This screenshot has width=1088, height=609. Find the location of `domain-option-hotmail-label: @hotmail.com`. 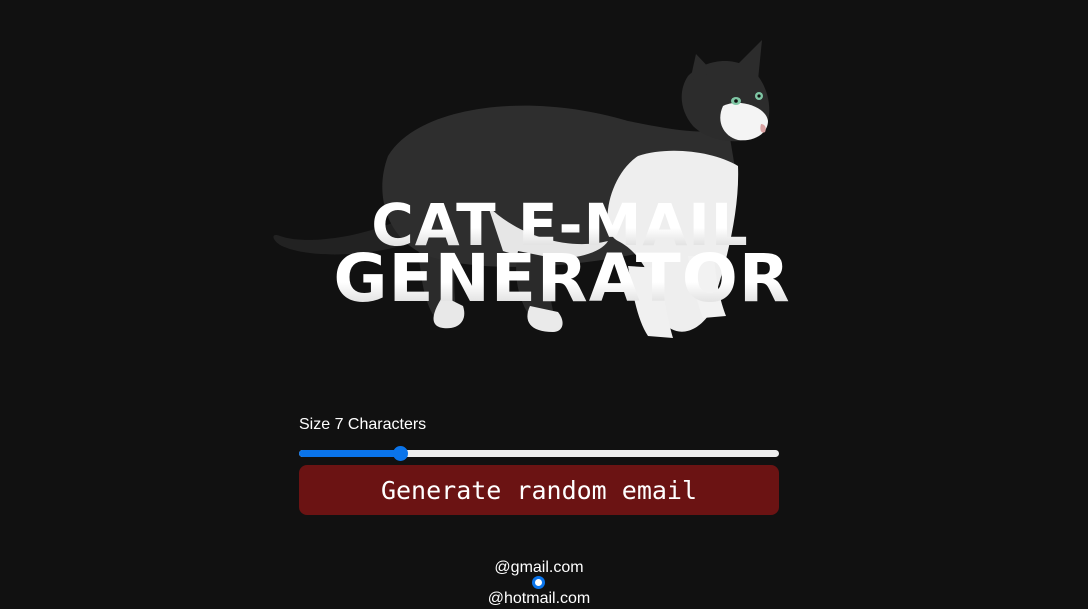

domain-option-hotmail-label: @hotmail.com is located at coordinates (539, 598).